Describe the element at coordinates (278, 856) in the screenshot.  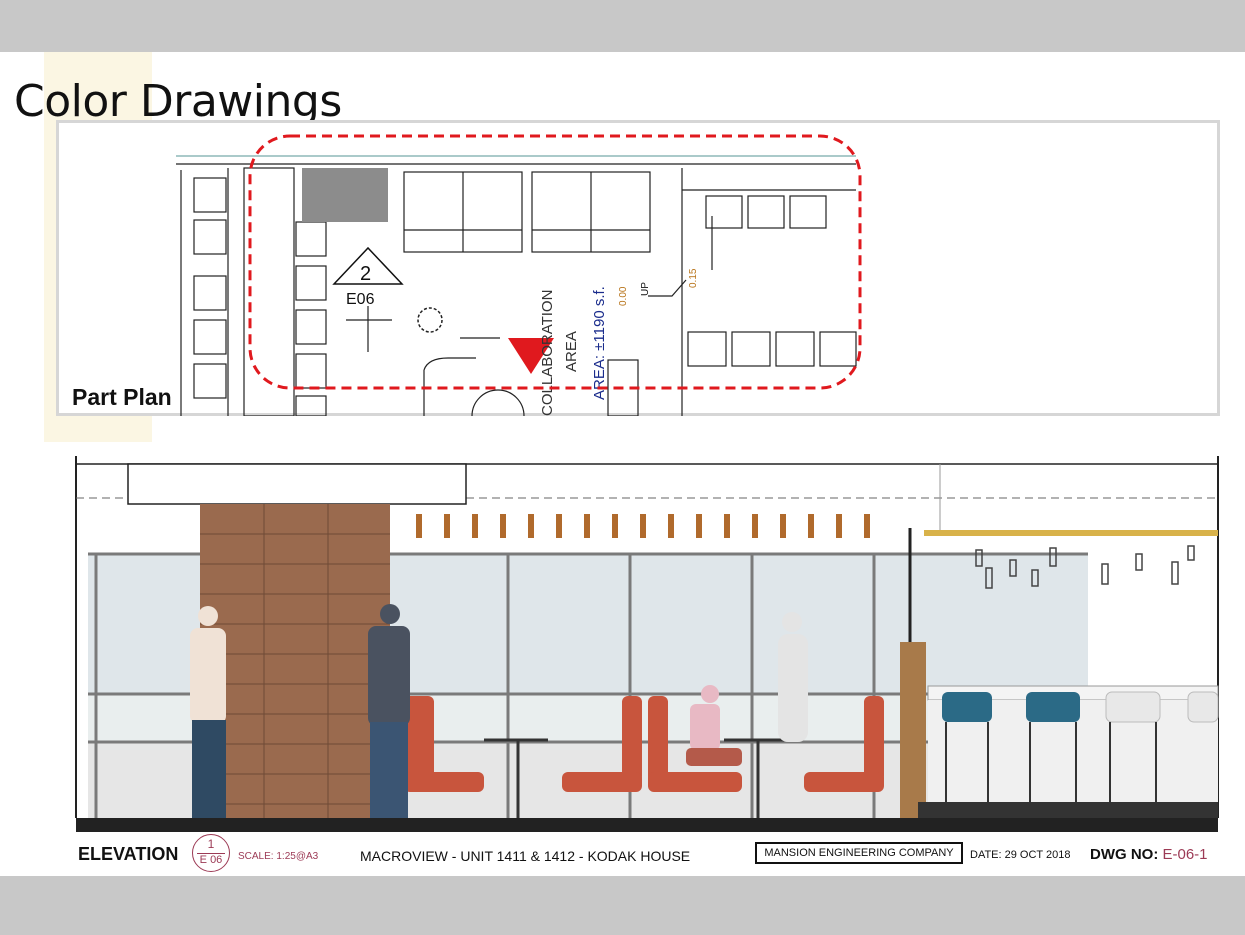
I see `scale-text: SCALE: 1:25@A3` at that location.